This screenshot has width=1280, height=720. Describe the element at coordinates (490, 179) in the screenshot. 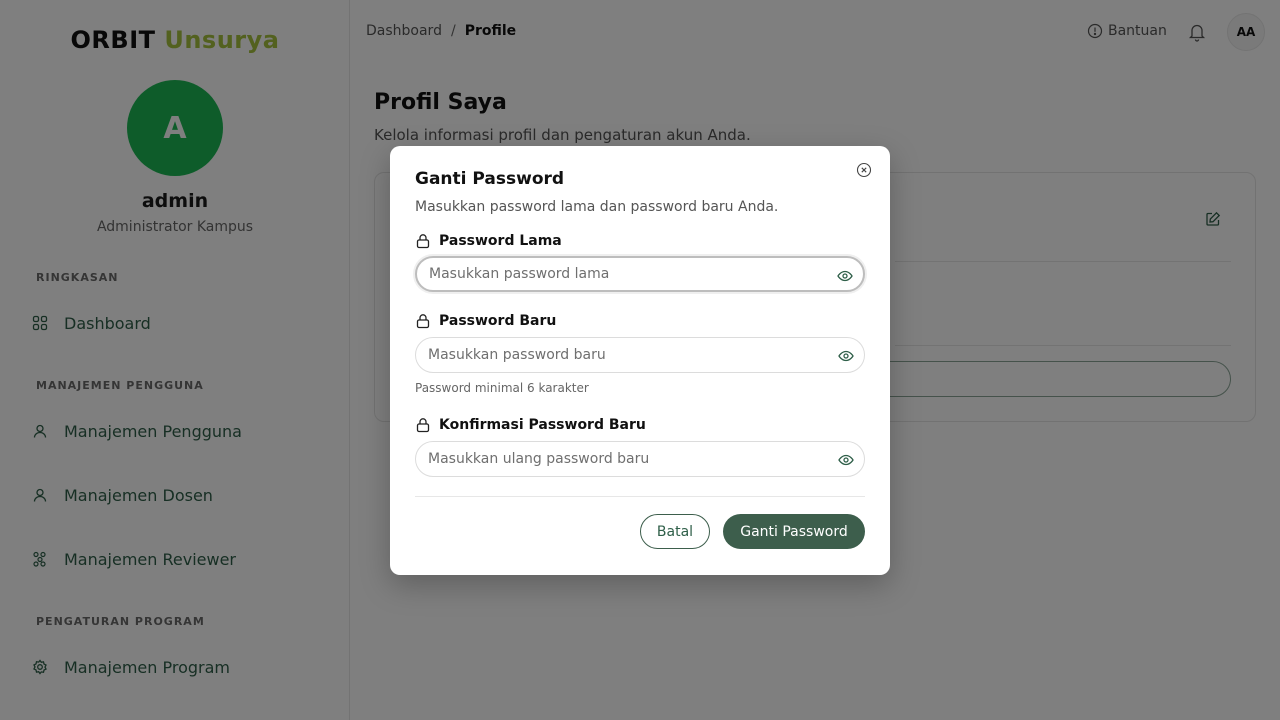

I see `dialog-title: Ganti Password` at that location.